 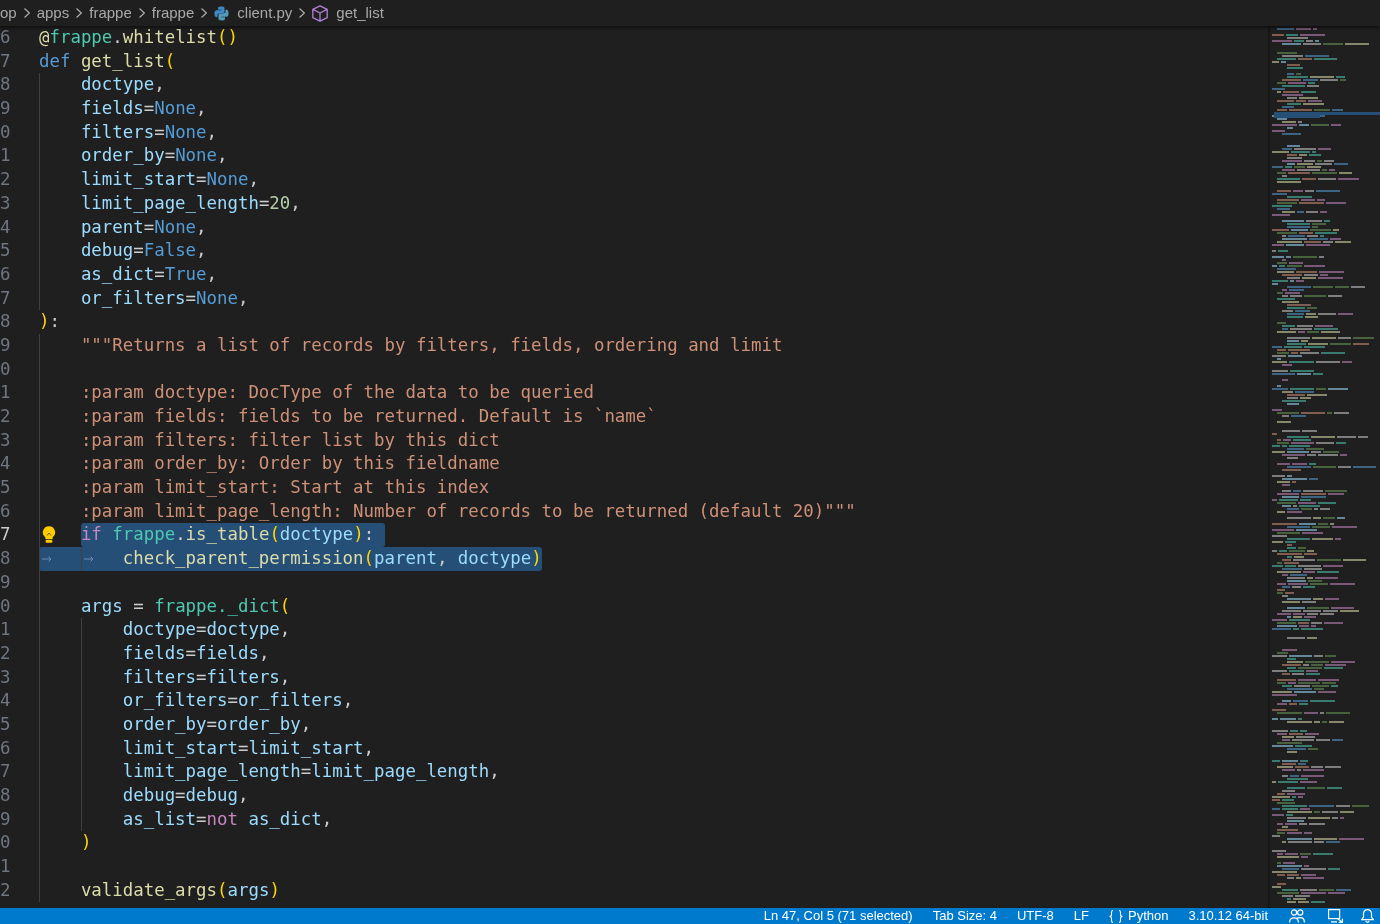 What do you see at coordinates (143, 227) in the screenshot?
I see `code-line: parent=None,` at bounding box center [143, 227].